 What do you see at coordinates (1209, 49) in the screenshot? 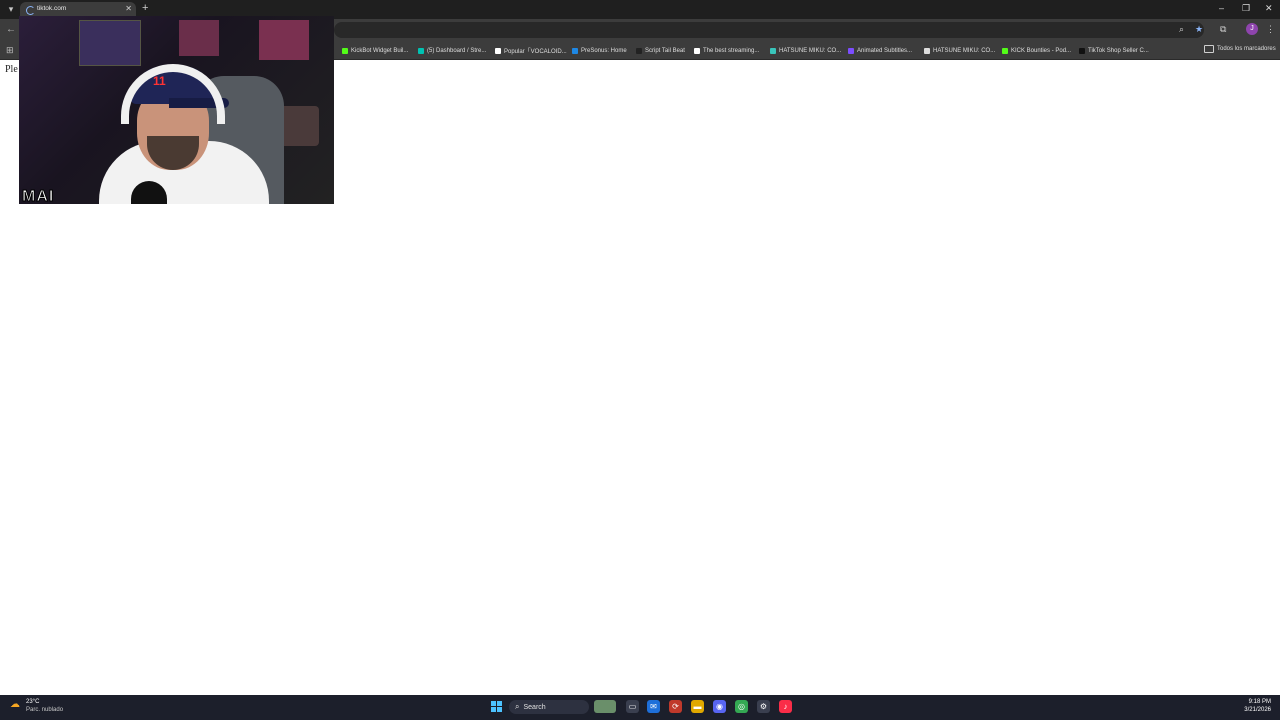
I see `folder-icon` at bounding box center [1209, 49].